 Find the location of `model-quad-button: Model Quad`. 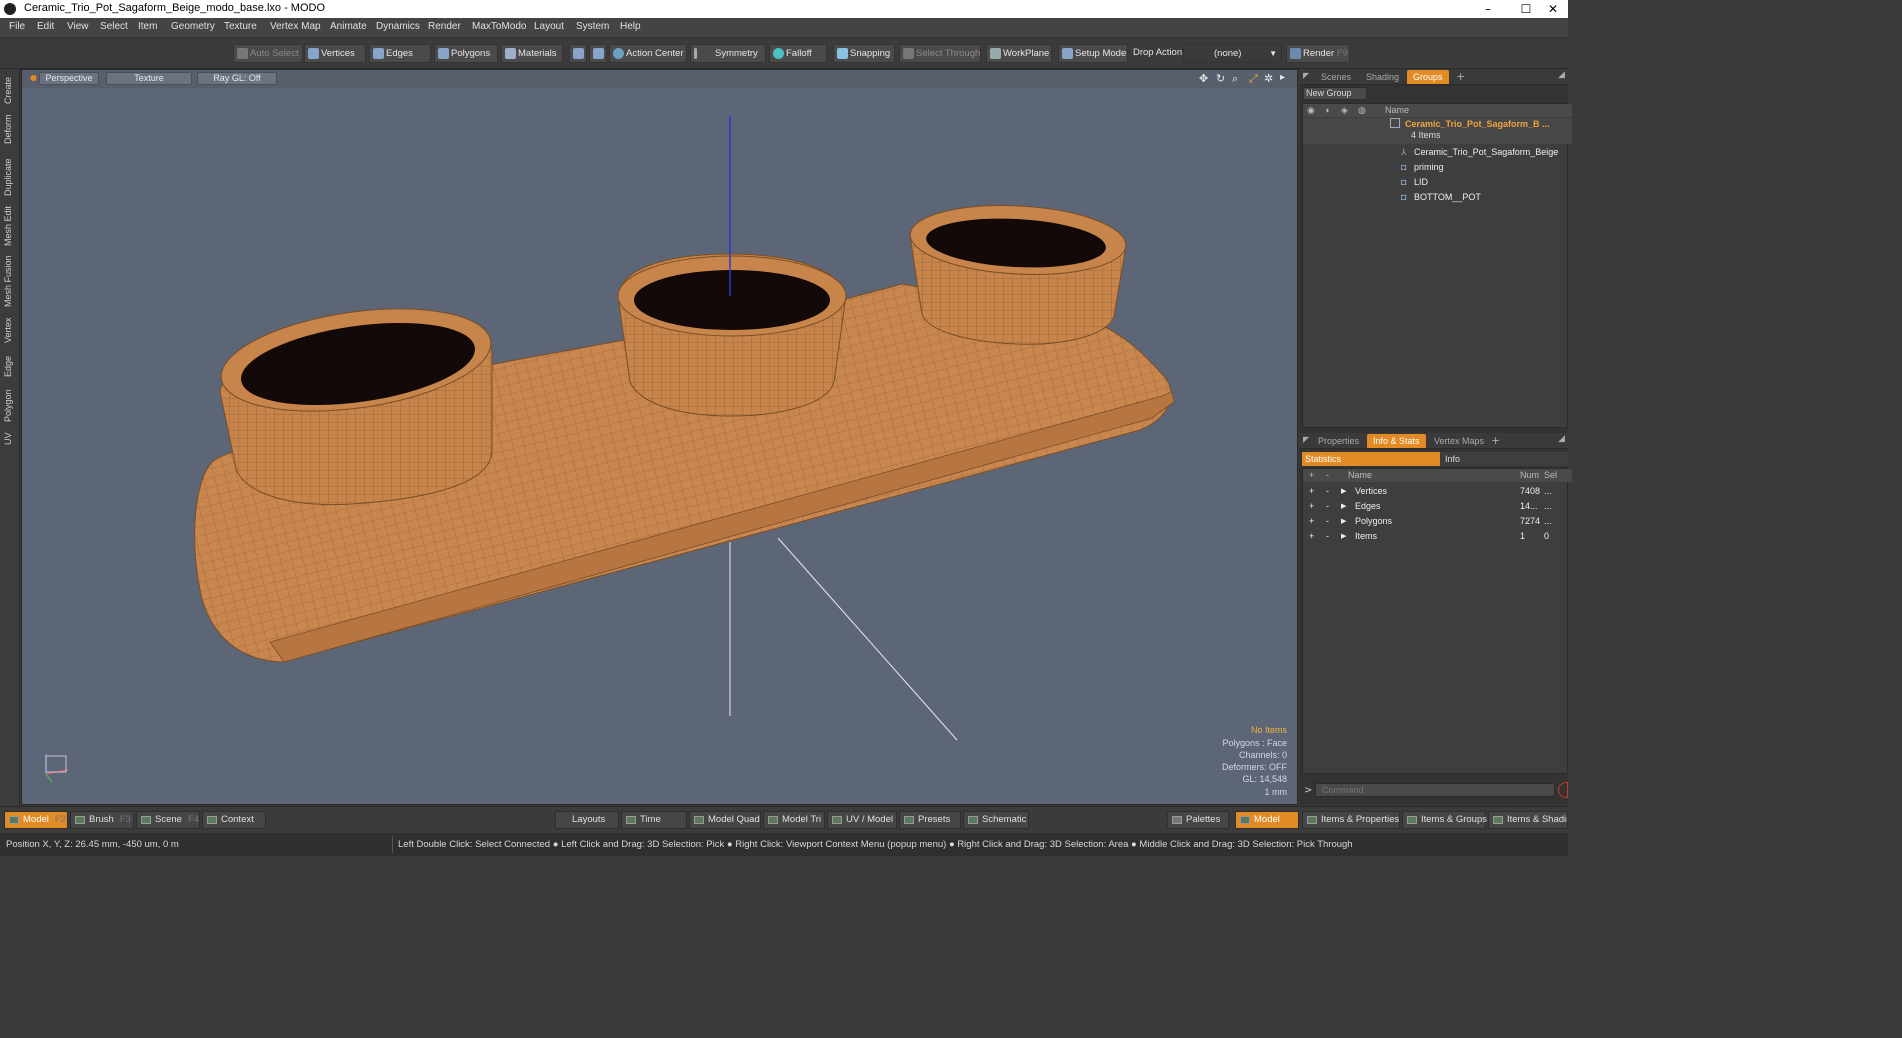

model-quad-button: Model Quad is located at coordinates (725, 820).